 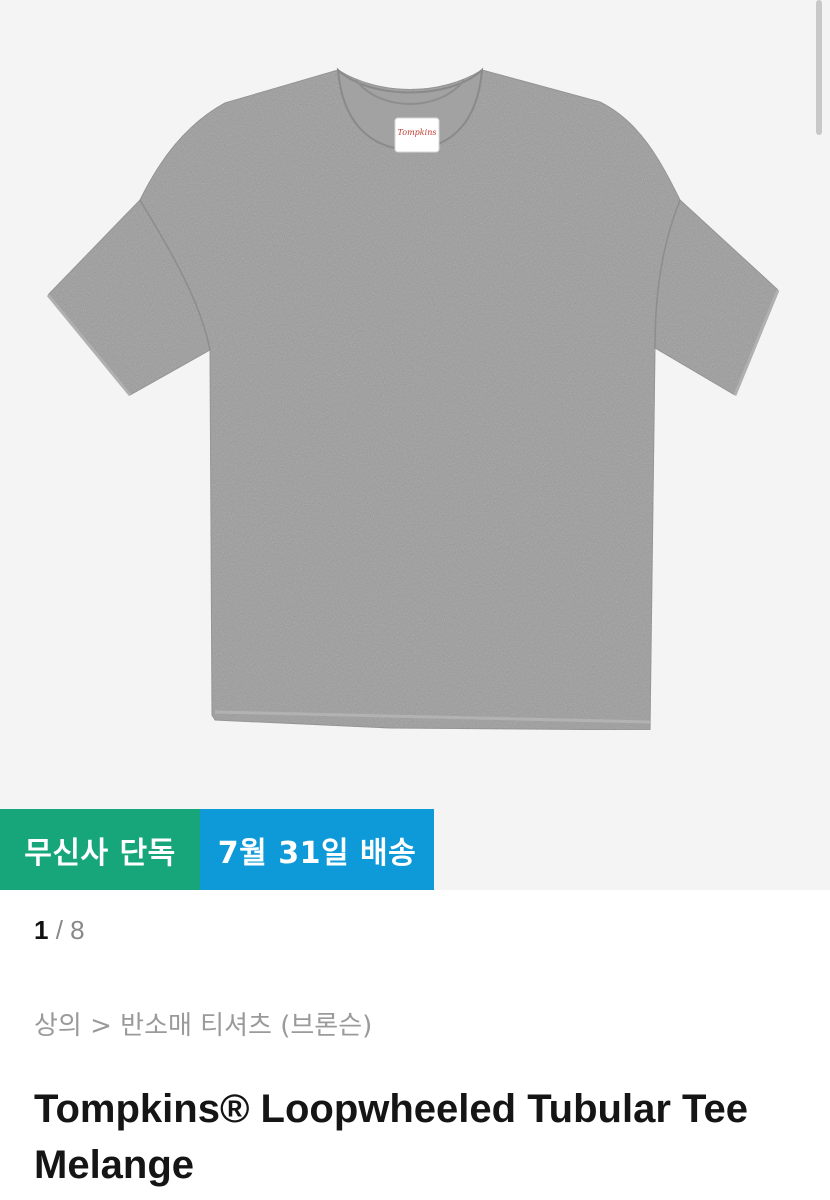 I want to click on category-breadcrumb: 상의 > 반소매 티셔츠 (브론슨), so click(x=203, y=1023).